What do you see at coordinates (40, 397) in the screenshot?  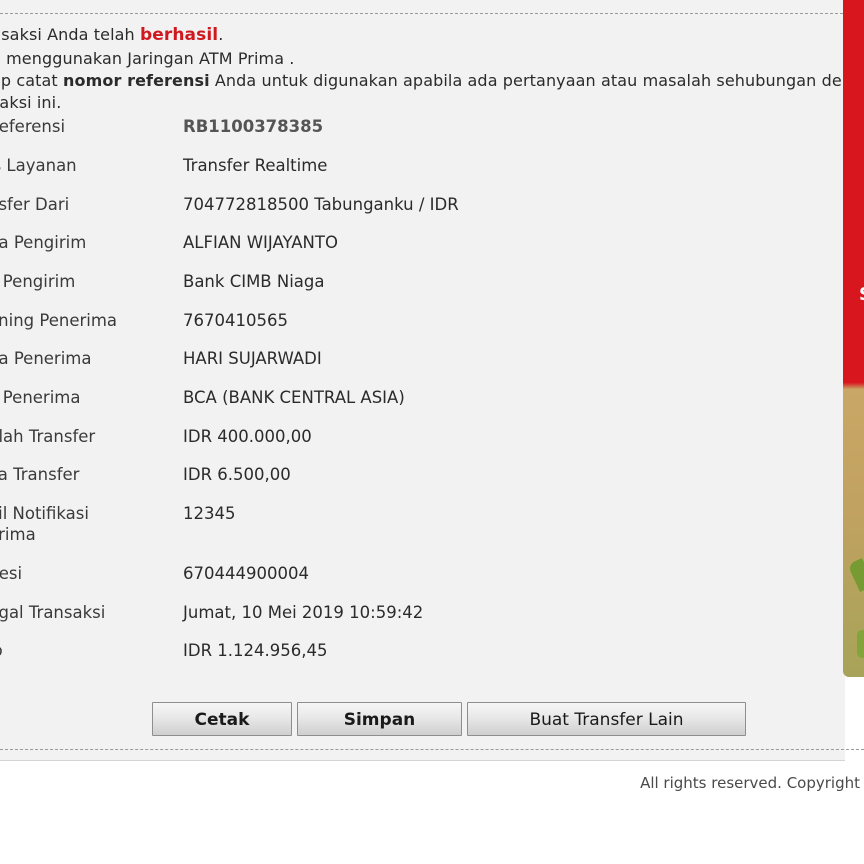 I see `label-recipient-bank: k Penerima` at bounding box center [40, 397].